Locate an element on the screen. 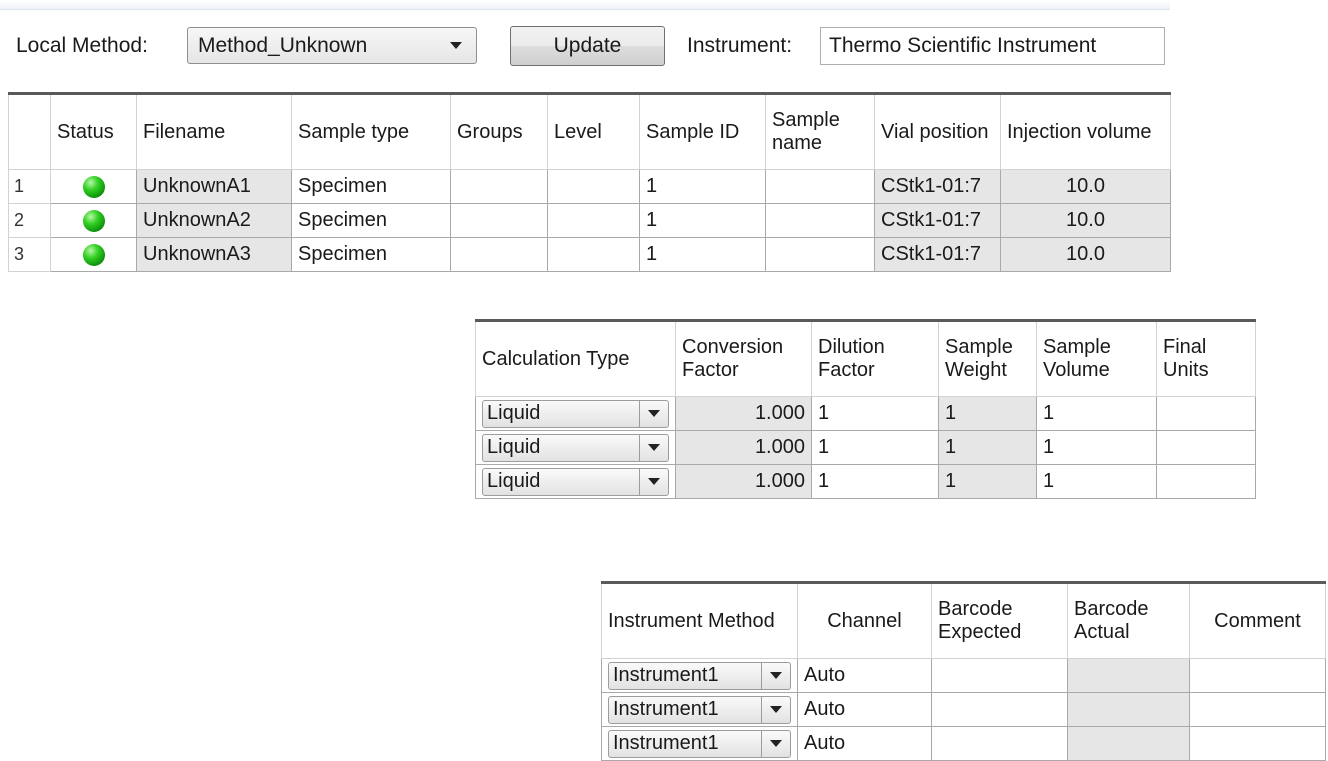 The width and height of the screenshot is (1328, 761). sample-name-header: Sample name is located at coordinates (820, 131).